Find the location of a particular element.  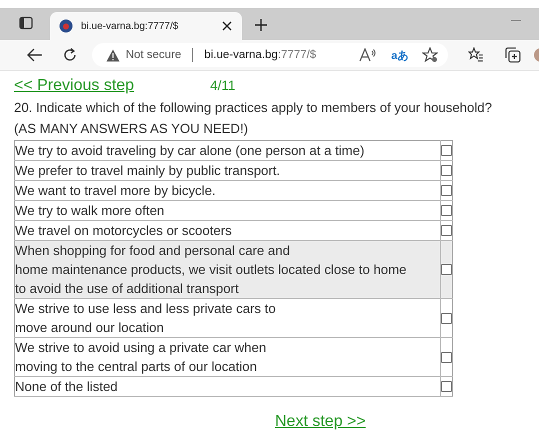

option-label: We prefer to travel mainly by public transport. is located at coordinates (227, 170).